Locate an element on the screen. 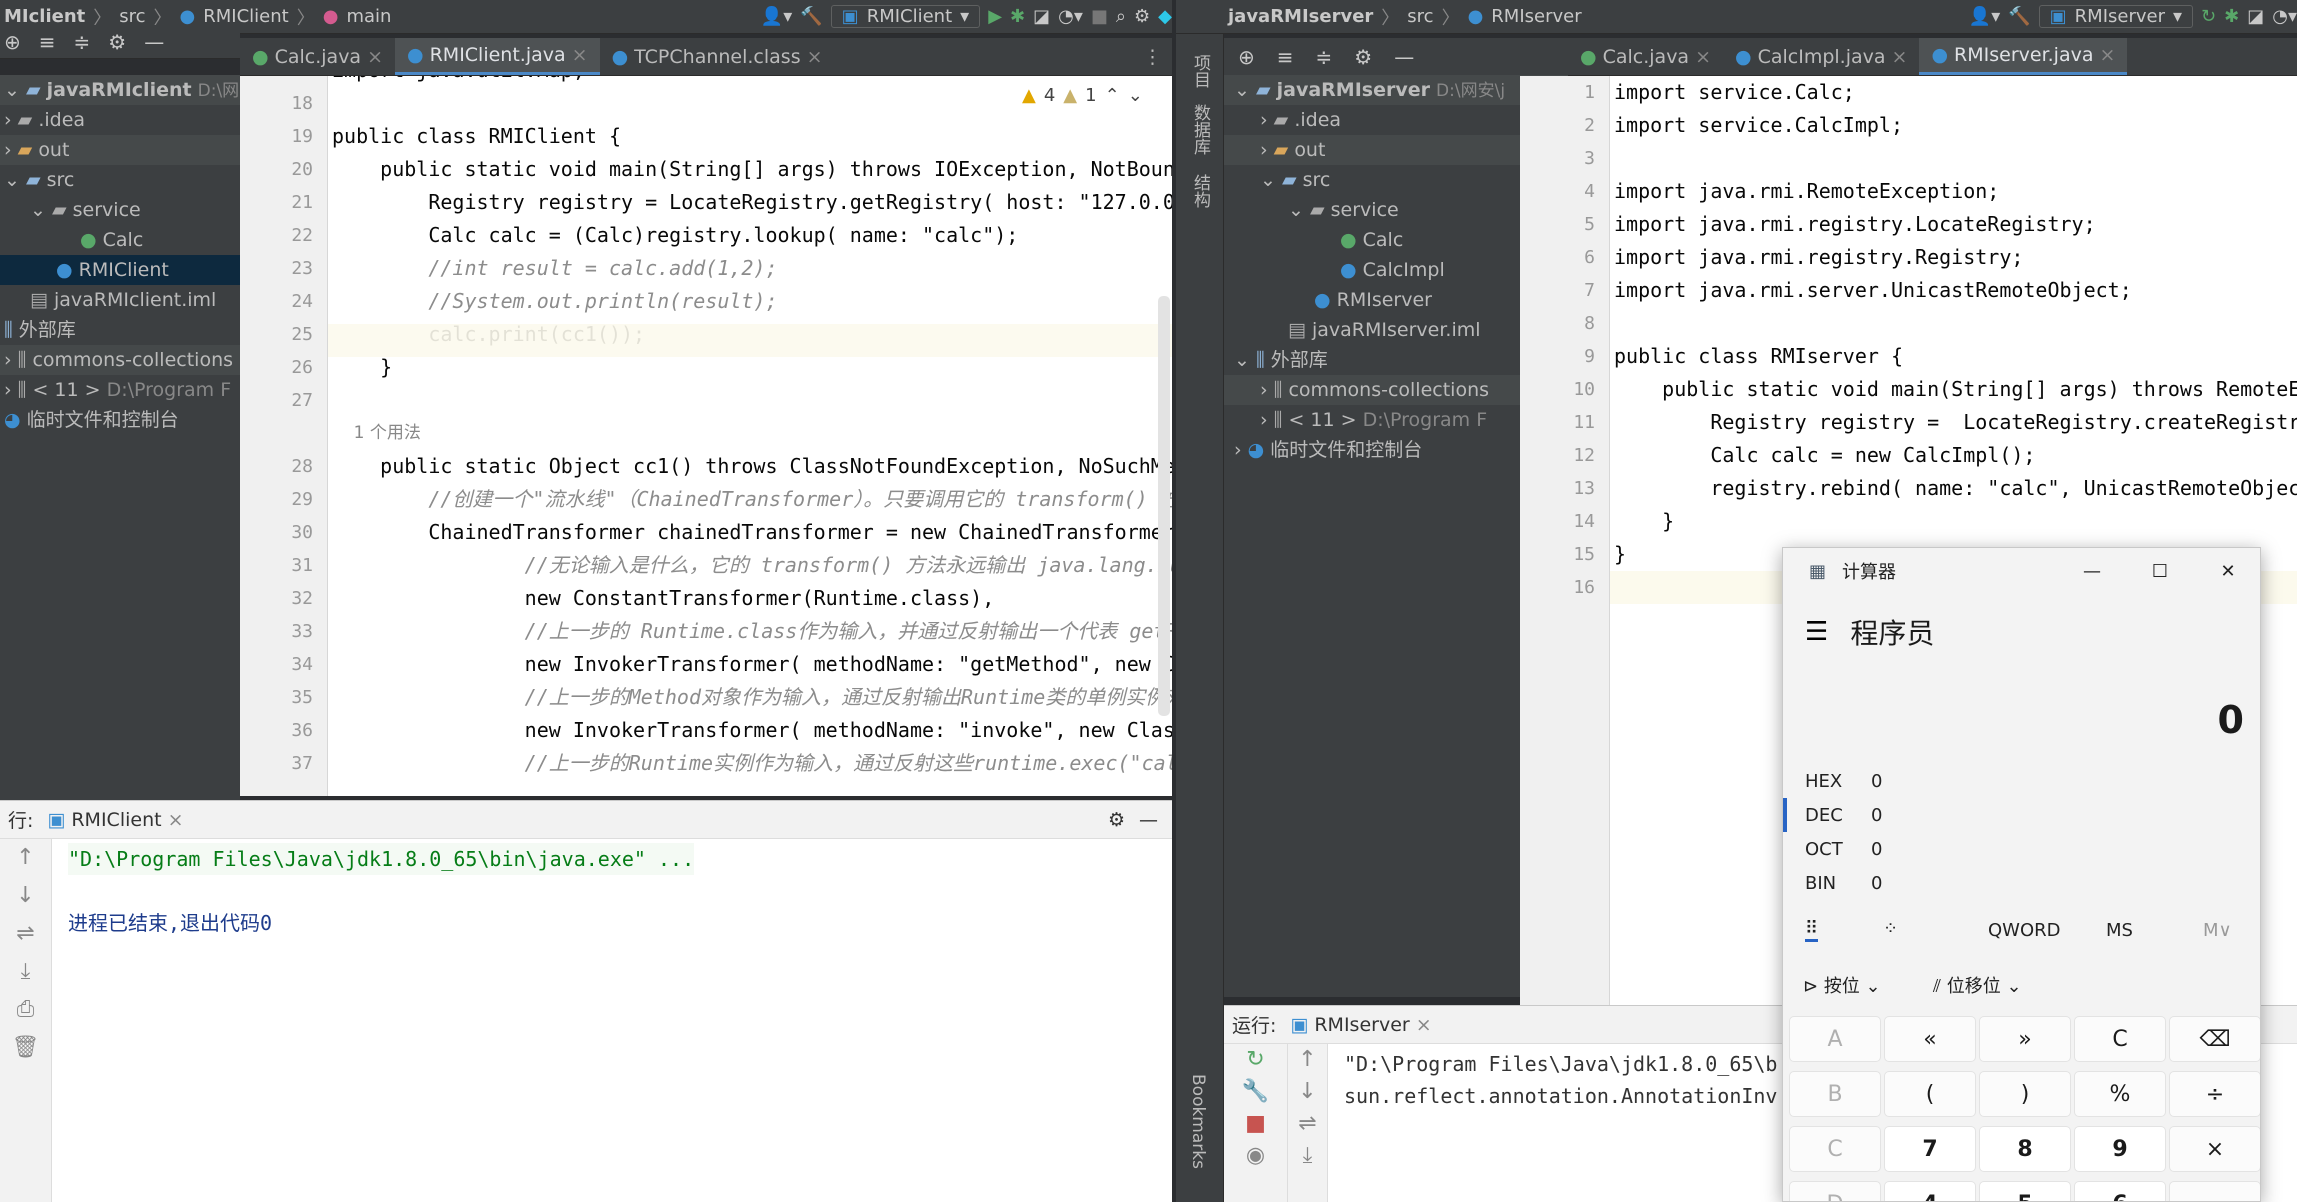  chevron-up-icon: ⌃ is located at coordinates (1112, 95).